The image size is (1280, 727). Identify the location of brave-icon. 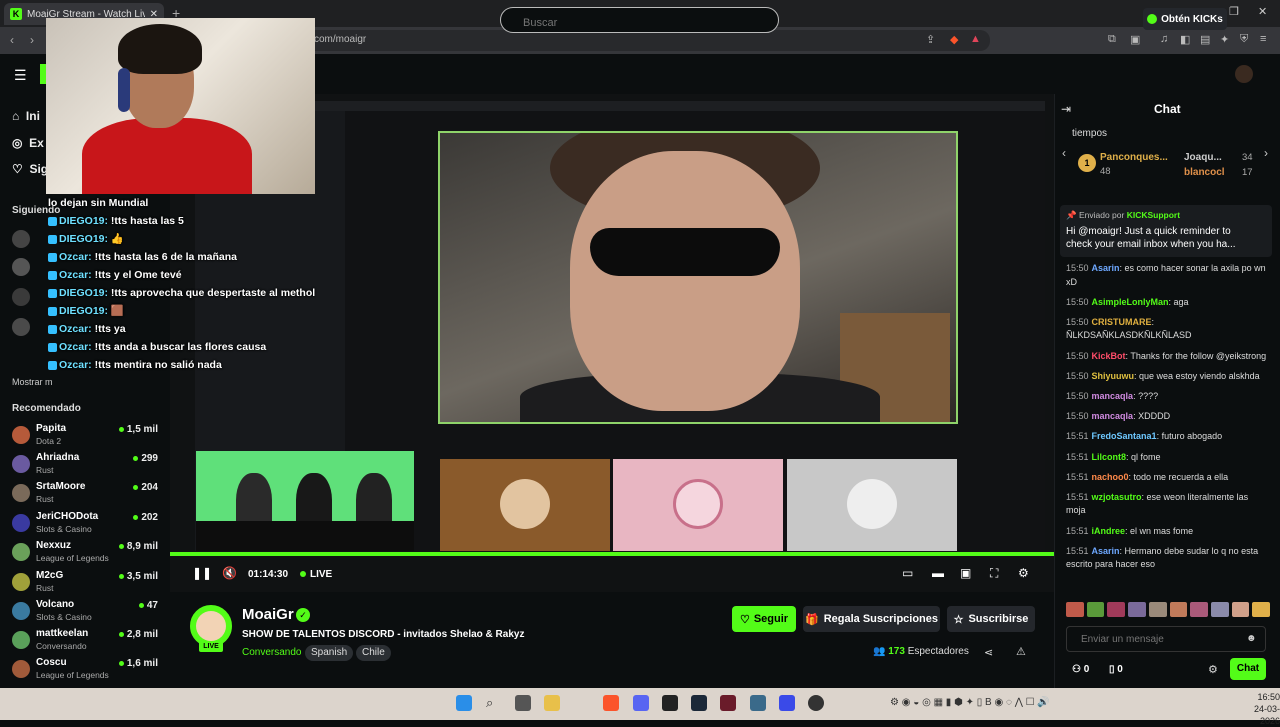
(611, 703).